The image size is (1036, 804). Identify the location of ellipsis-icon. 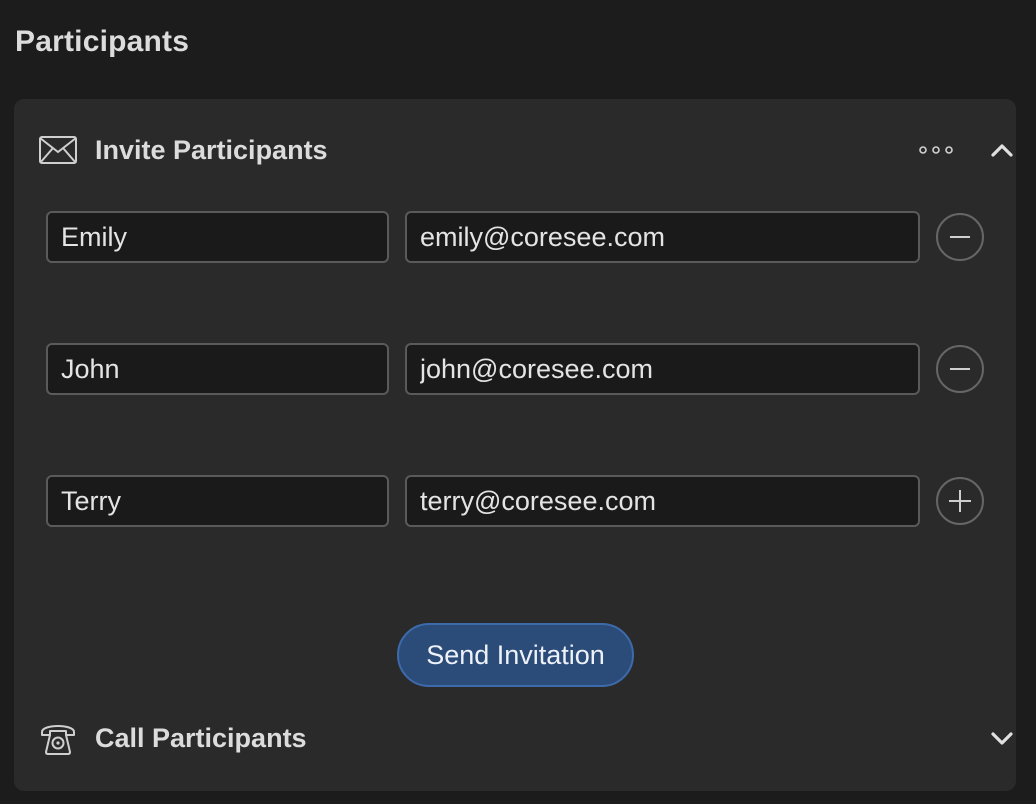
(936, 150).